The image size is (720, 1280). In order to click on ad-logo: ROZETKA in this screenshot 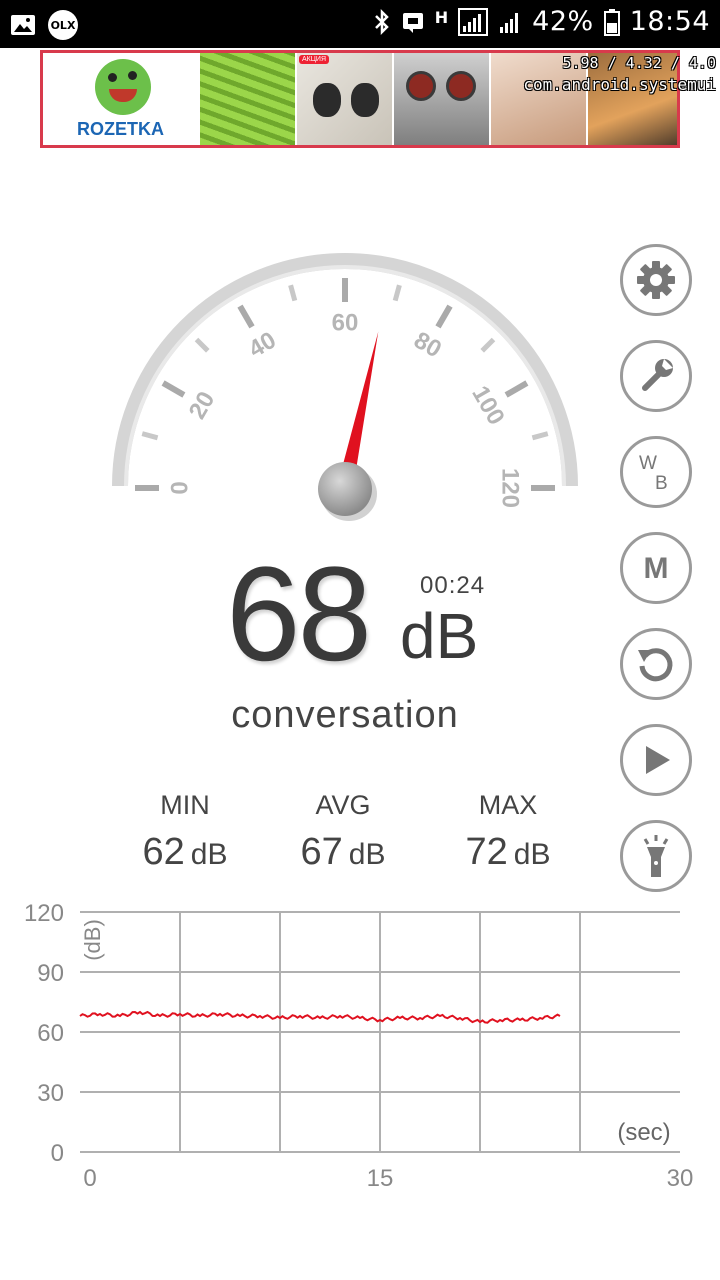, I will do `click(120, 99)`.